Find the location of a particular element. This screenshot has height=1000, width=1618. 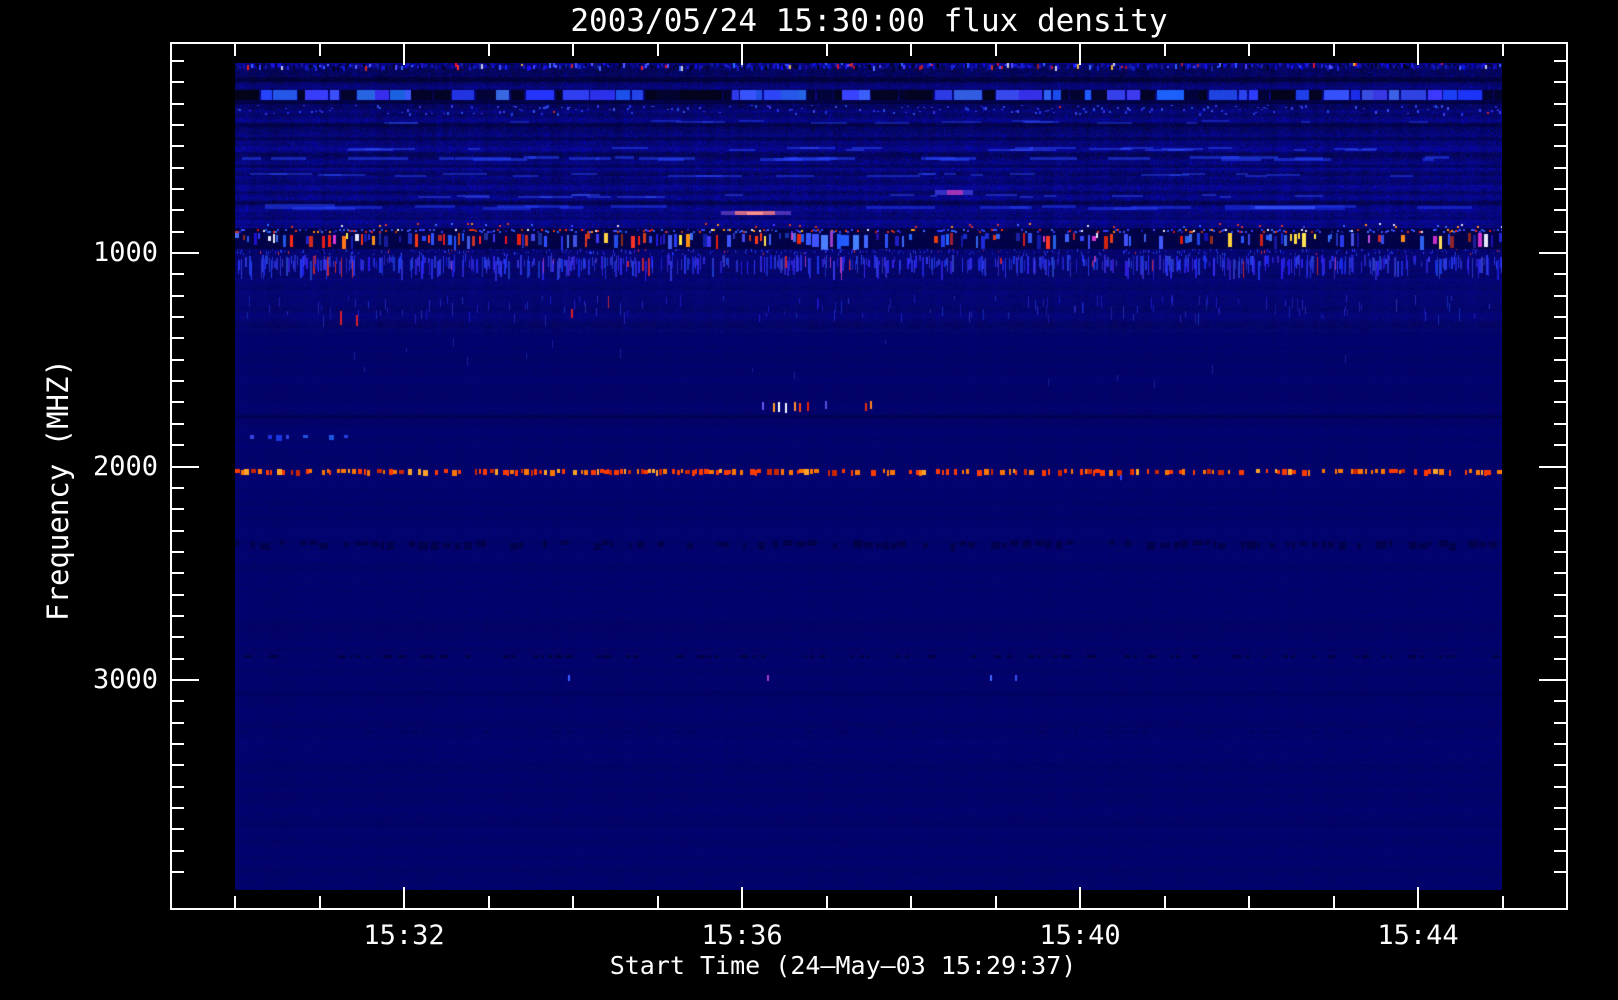

x-tick-label: 15:44 is located at coordinates (1418, 935).